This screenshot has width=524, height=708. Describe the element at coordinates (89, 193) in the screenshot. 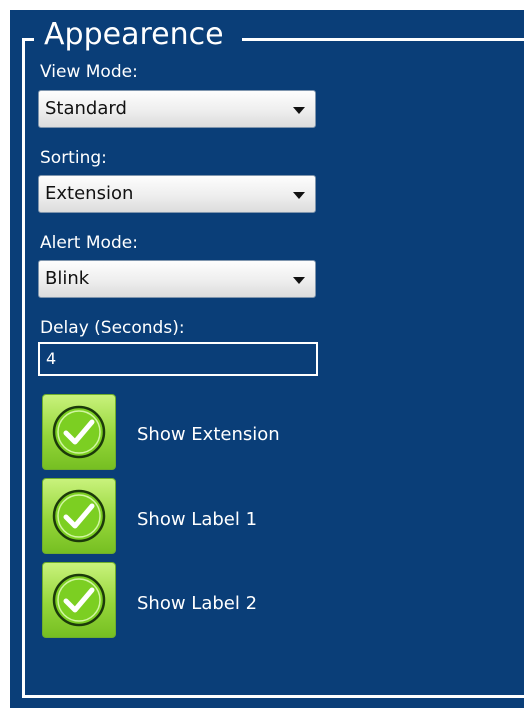

I see `sorting-value: Extension` at that location.